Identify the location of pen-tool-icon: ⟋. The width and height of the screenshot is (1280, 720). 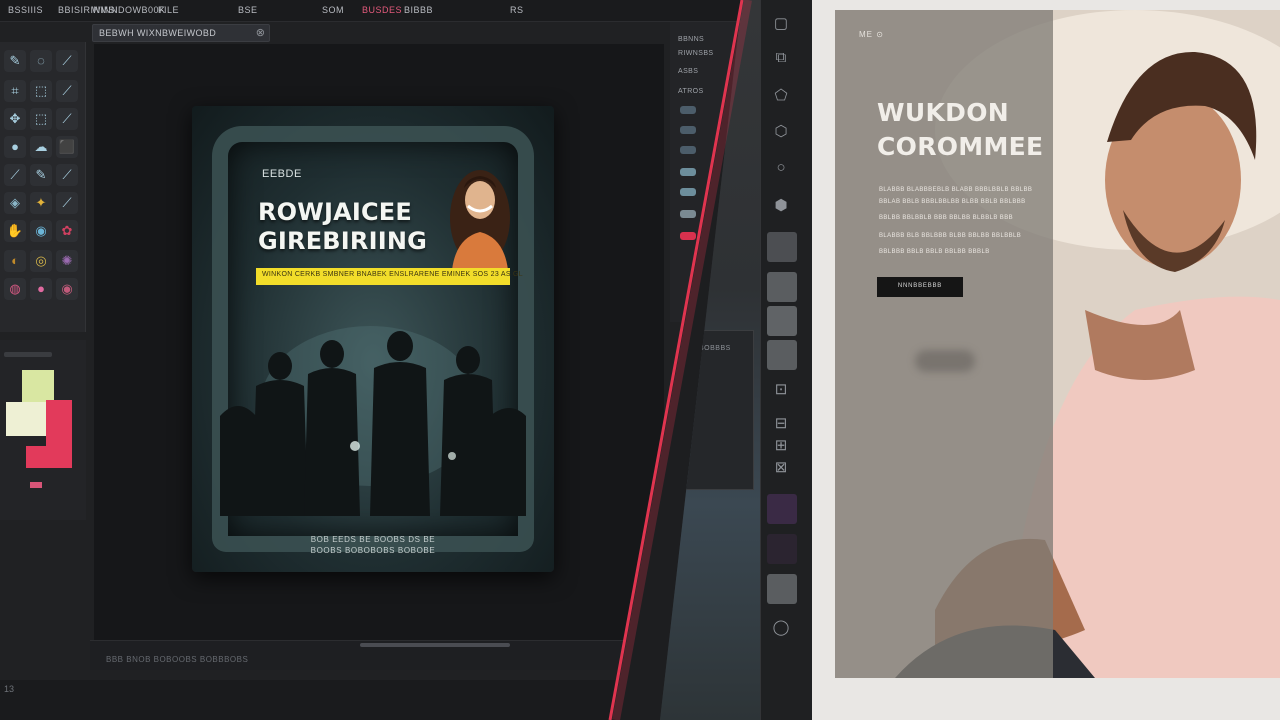
(67, 61).